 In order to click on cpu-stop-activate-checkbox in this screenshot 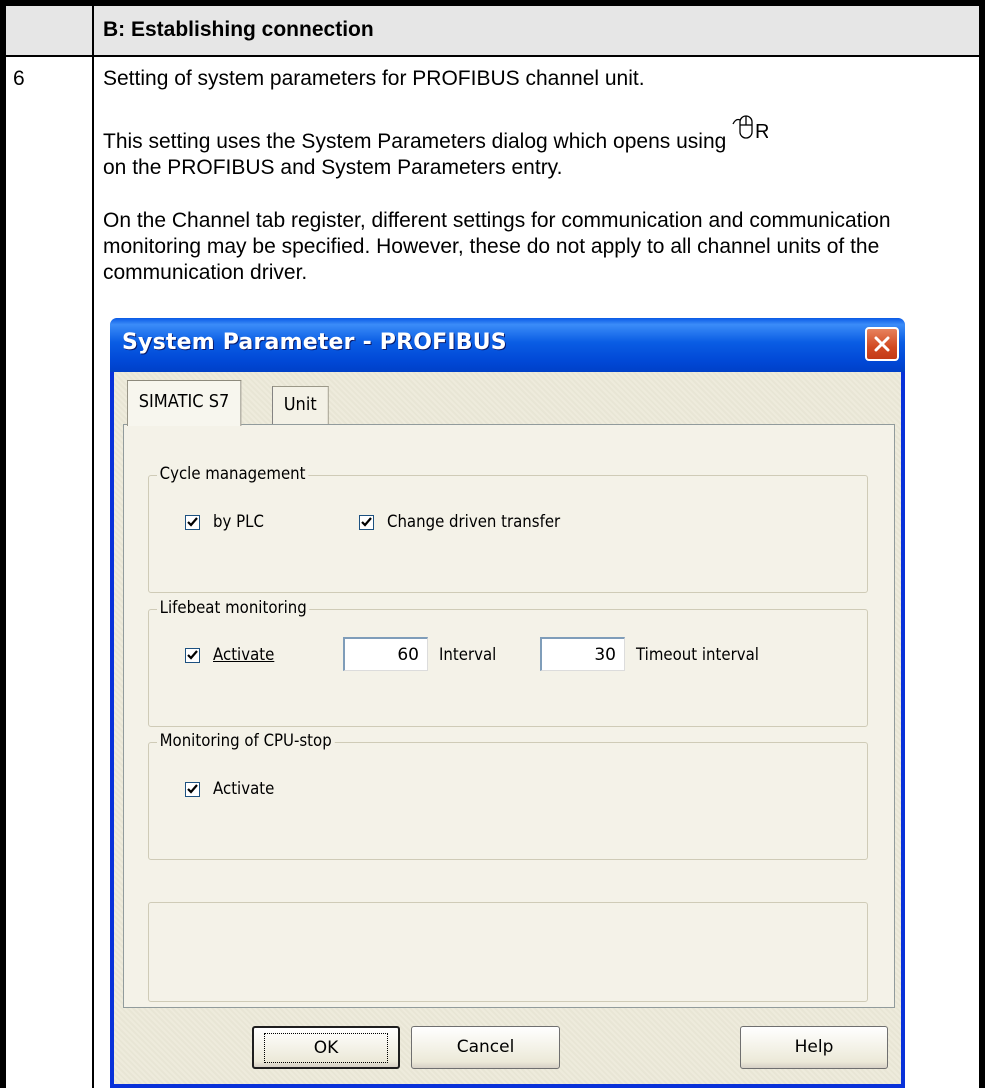, I will do `click(192, 789)`.